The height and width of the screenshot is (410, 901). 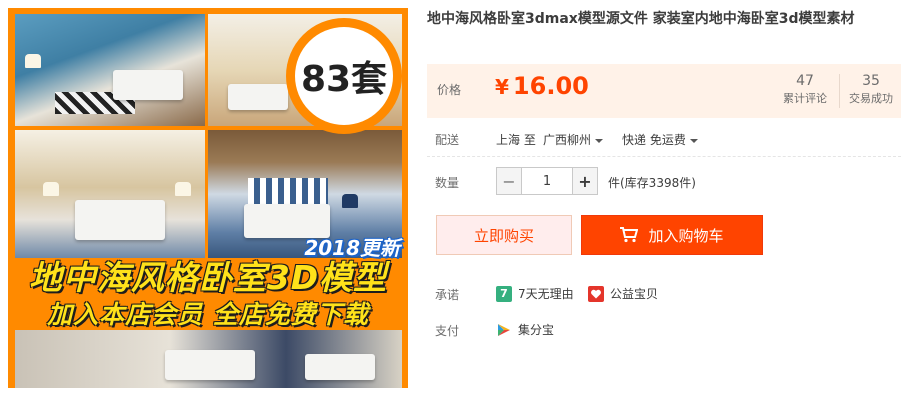 I want to click on price-label: 价格, so click(x=449, y=90).